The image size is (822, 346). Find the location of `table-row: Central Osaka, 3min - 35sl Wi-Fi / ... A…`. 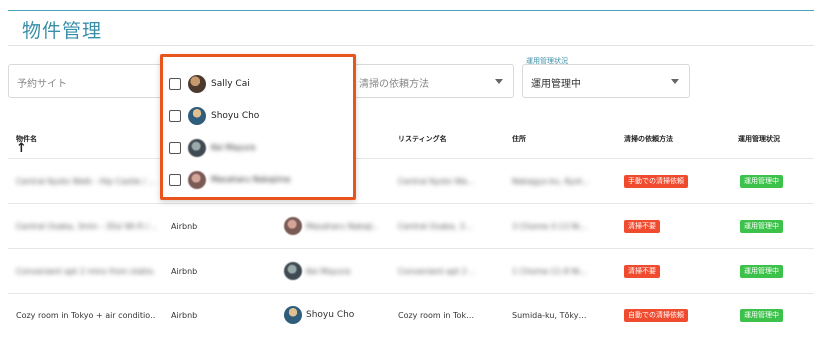

table-row: Central Osaka, 3min - 35sl Wi-Fi / ... A… is located at coordinates (411, 225).